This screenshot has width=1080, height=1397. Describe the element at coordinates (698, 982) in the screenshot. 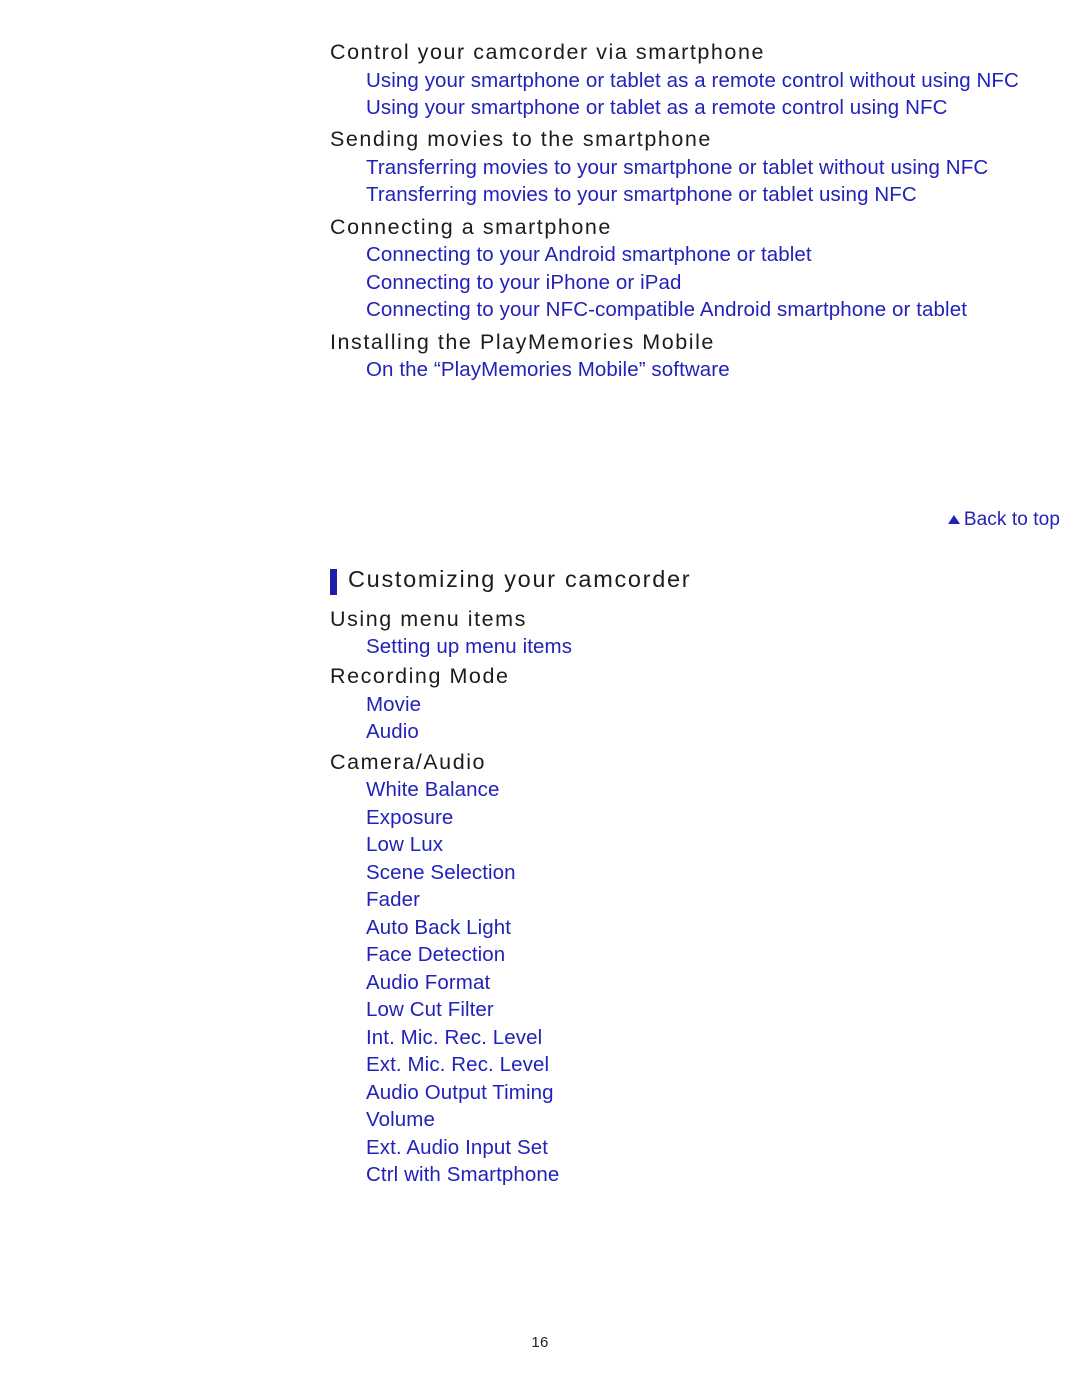

I see `toc-link: Audio Format` at that location.